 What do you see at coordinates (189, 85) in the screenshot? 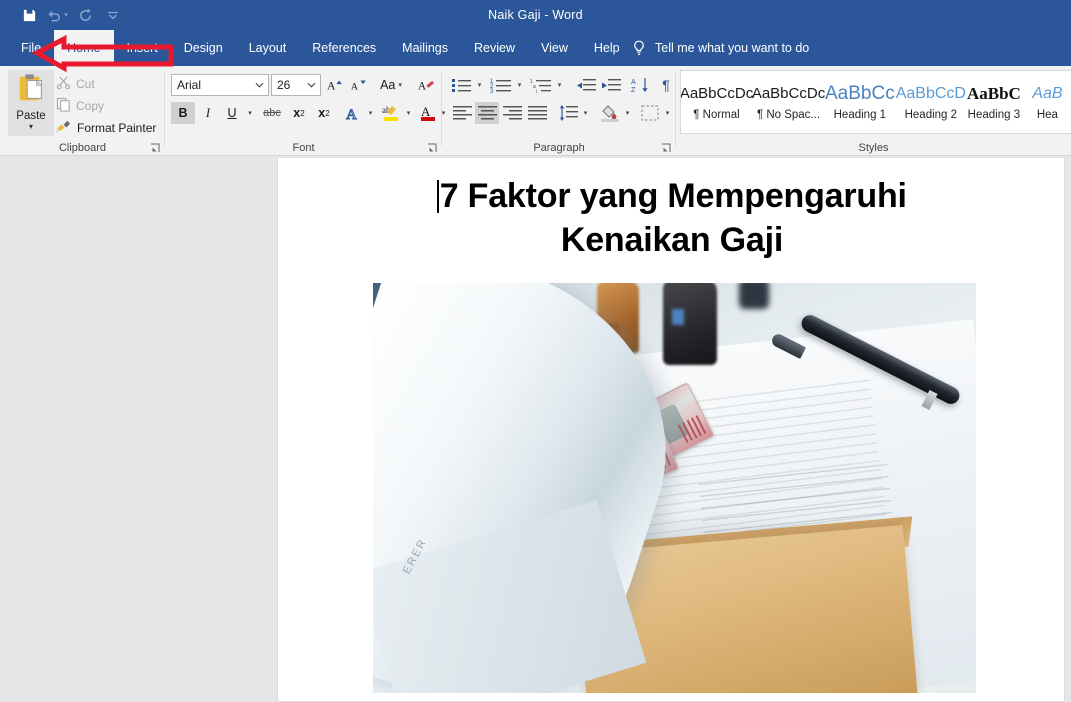
I see `font-name-value: Arial` at bounding box center [189, 85].